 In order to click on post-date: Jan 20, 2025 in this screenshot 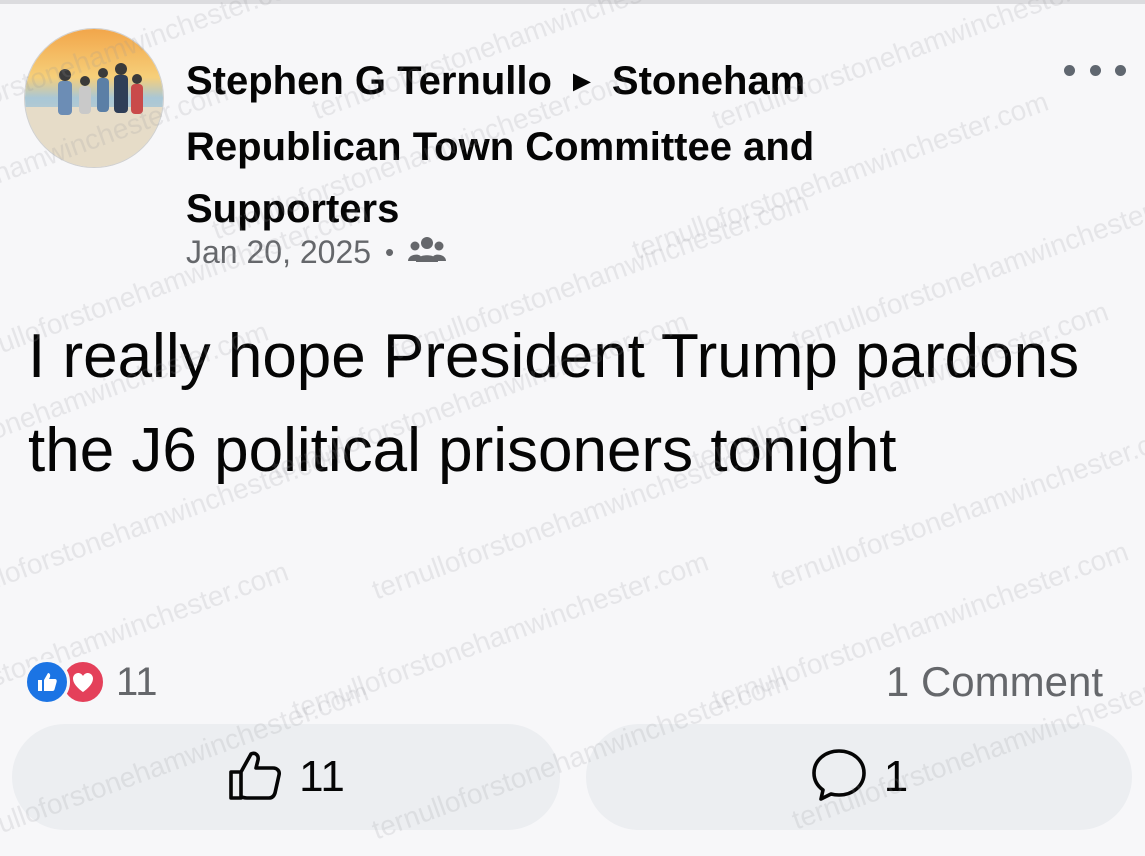, I will do `click(278, 252)`.